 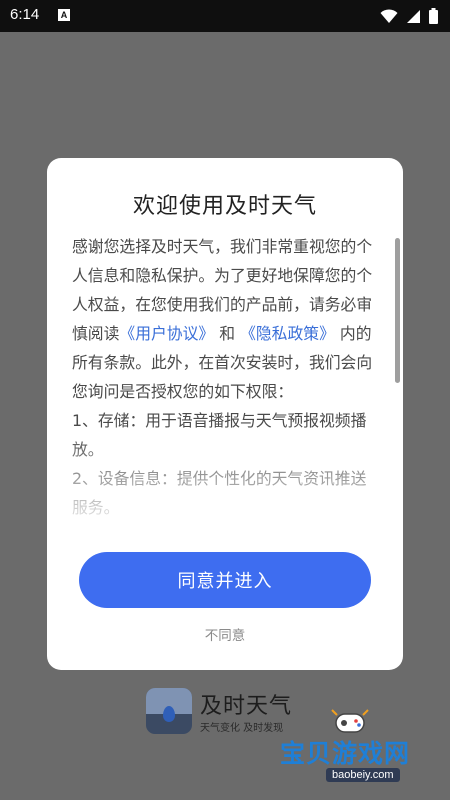 I want to click on scrollbar, so click(x=397, y=310).